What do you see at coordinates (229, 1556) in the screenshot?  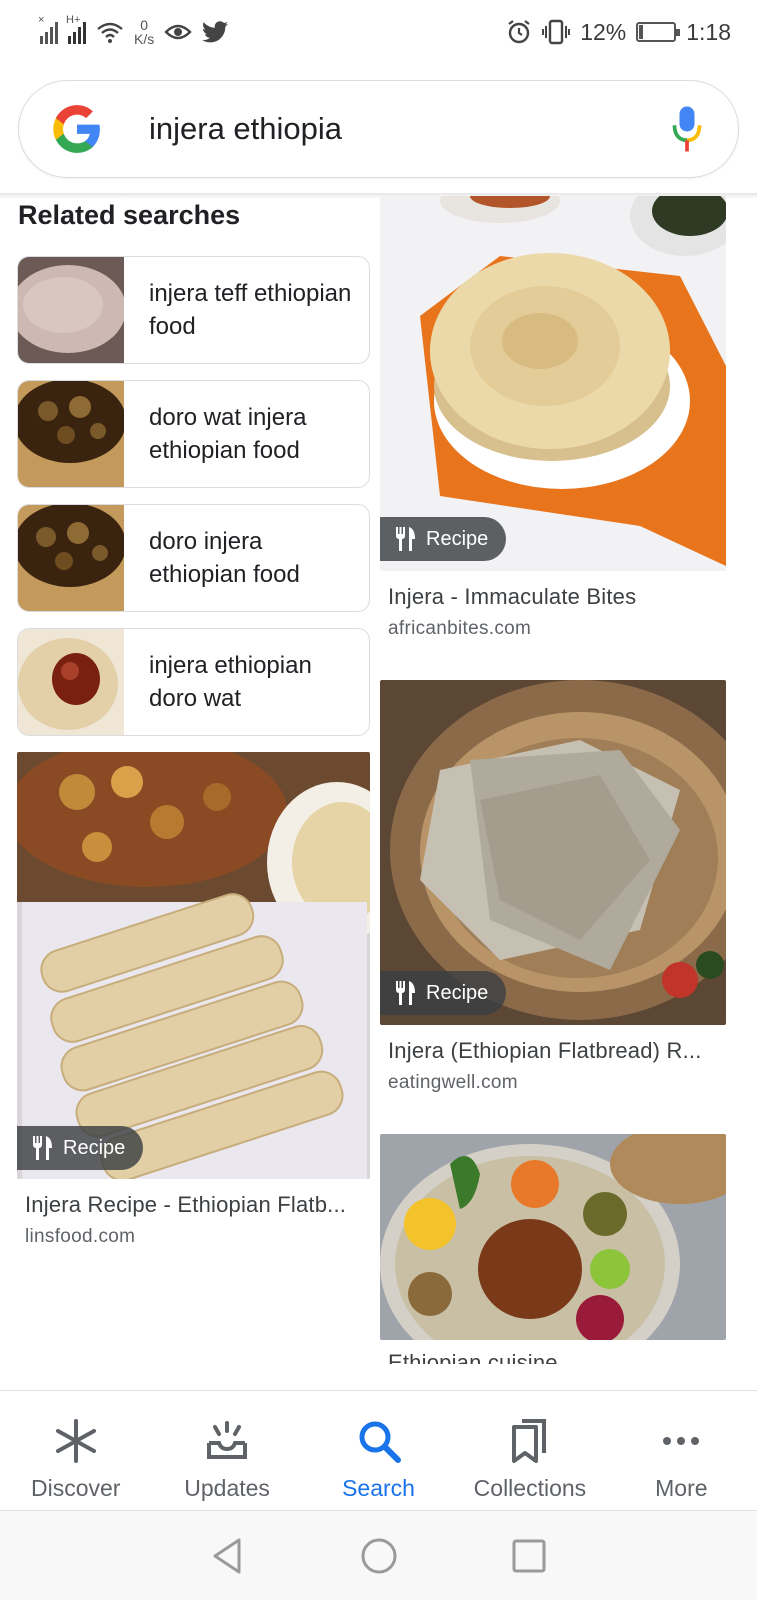 I see `back-icon` at bounding box center [229, 1556].